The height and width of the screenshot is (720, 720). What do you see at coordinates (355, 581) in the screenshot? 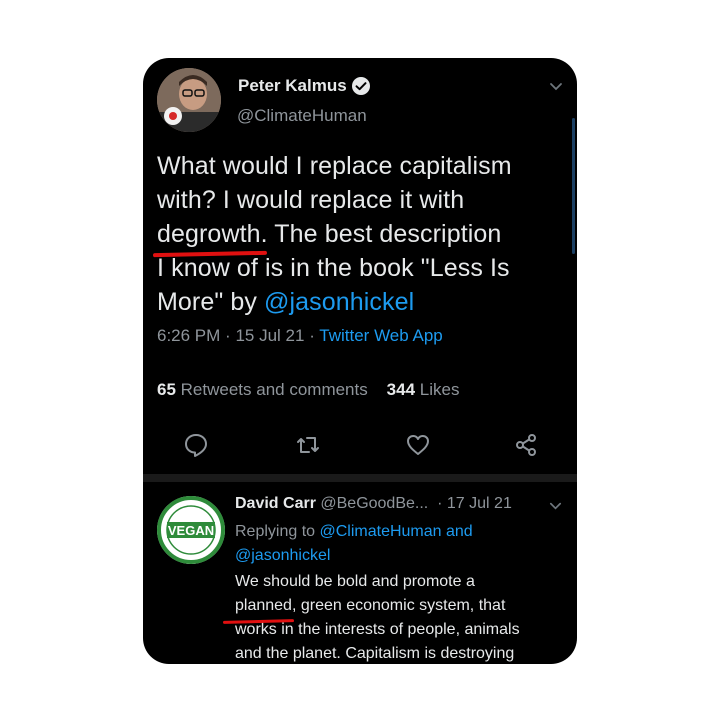
I see `reply-line: We should be bold and promote a` at bounding box center [355, 581].